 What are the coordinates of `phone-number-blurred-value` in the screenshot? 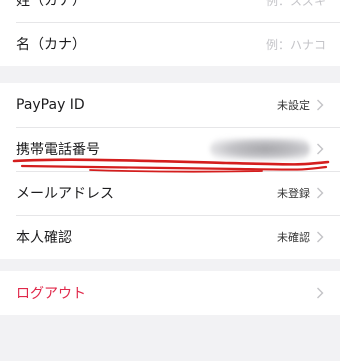 It's located at (260, 149).